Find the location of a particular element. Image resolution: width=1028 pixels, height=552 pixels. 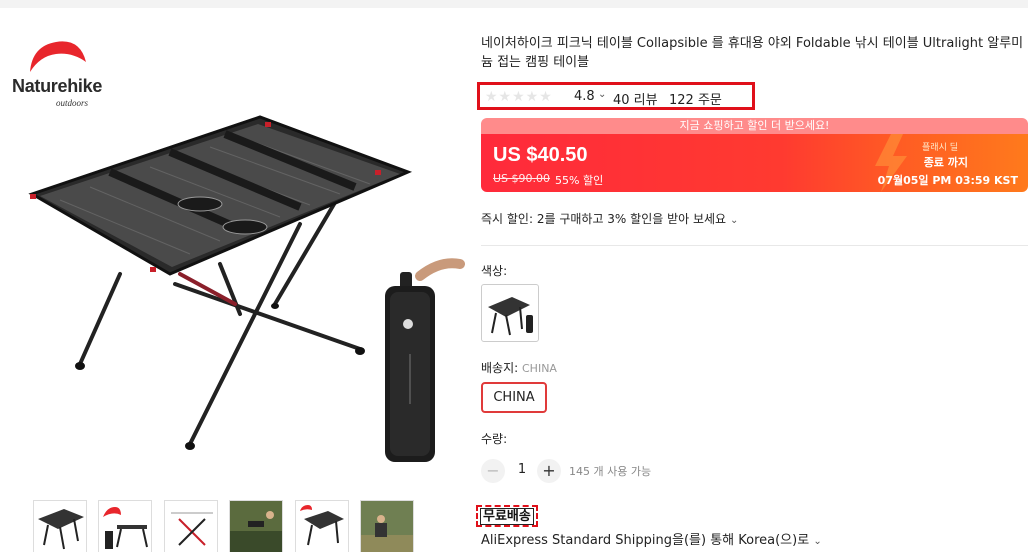

thumbnail-detail-image is located at coordinates (192, 529).